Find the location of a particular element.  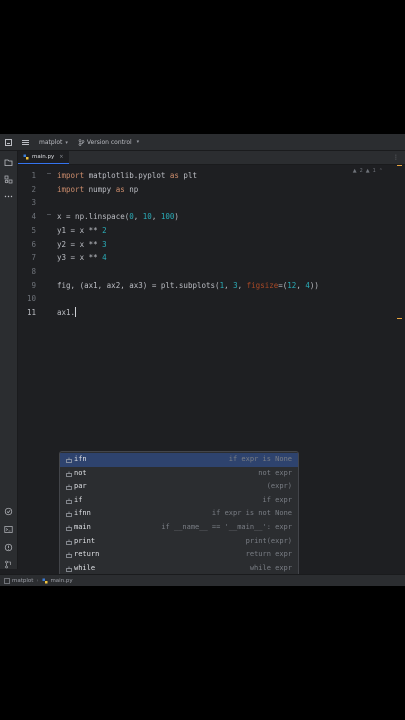

code-text: y3 = x ** 4 is located at coordinates (82, 257).